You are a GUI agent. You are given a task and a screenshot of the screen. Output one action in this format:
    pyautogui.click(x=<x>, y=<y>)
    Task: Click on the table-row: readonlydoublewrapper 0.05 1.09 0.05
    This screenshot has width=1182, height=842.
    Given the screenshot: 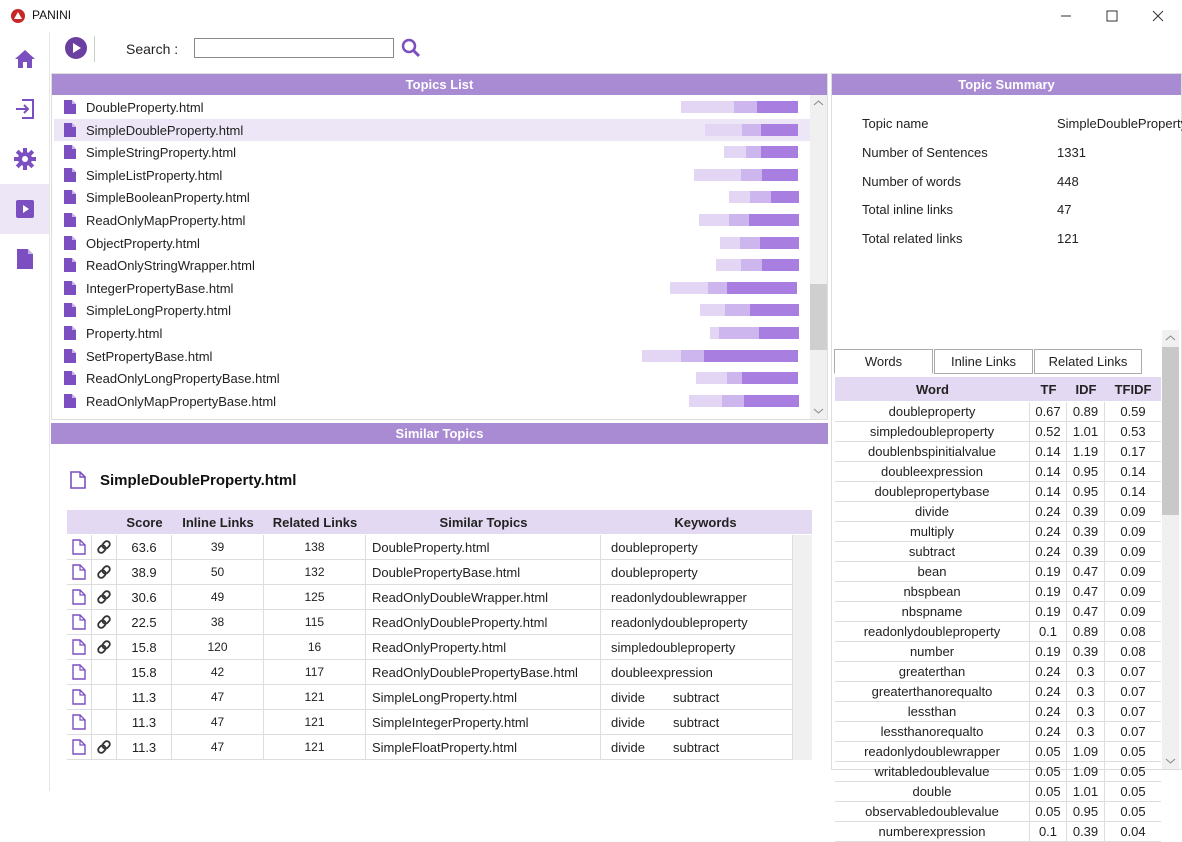 What is the action you would take?
    pyautogui.click(x=998, y=752)
    